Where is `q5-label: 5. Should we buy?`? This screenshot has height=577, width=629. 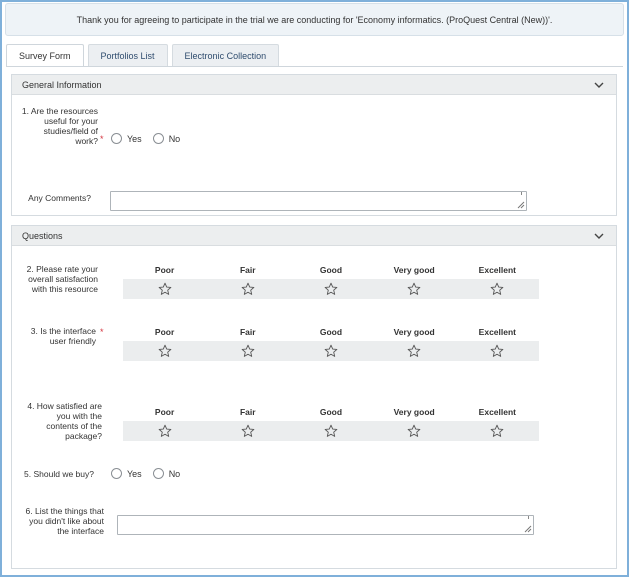 q5-label: 5. Should we buy? is located at coordinates (59, 474).